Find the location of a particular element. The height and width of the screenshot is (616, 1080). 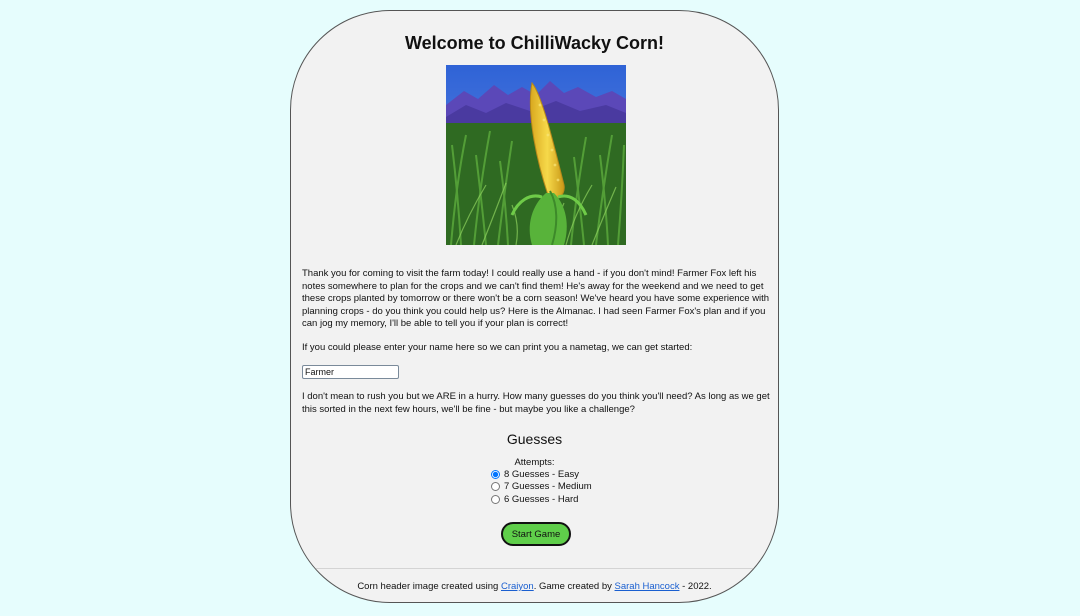

option-hard-label: 6 Guesses - Hard is located at coordinates (541, 499).